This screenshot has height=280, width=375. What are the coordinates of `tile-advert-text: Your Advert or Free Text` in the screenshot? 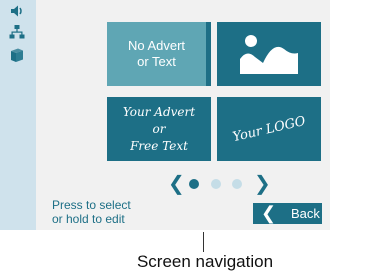 It's located at (159, 129).